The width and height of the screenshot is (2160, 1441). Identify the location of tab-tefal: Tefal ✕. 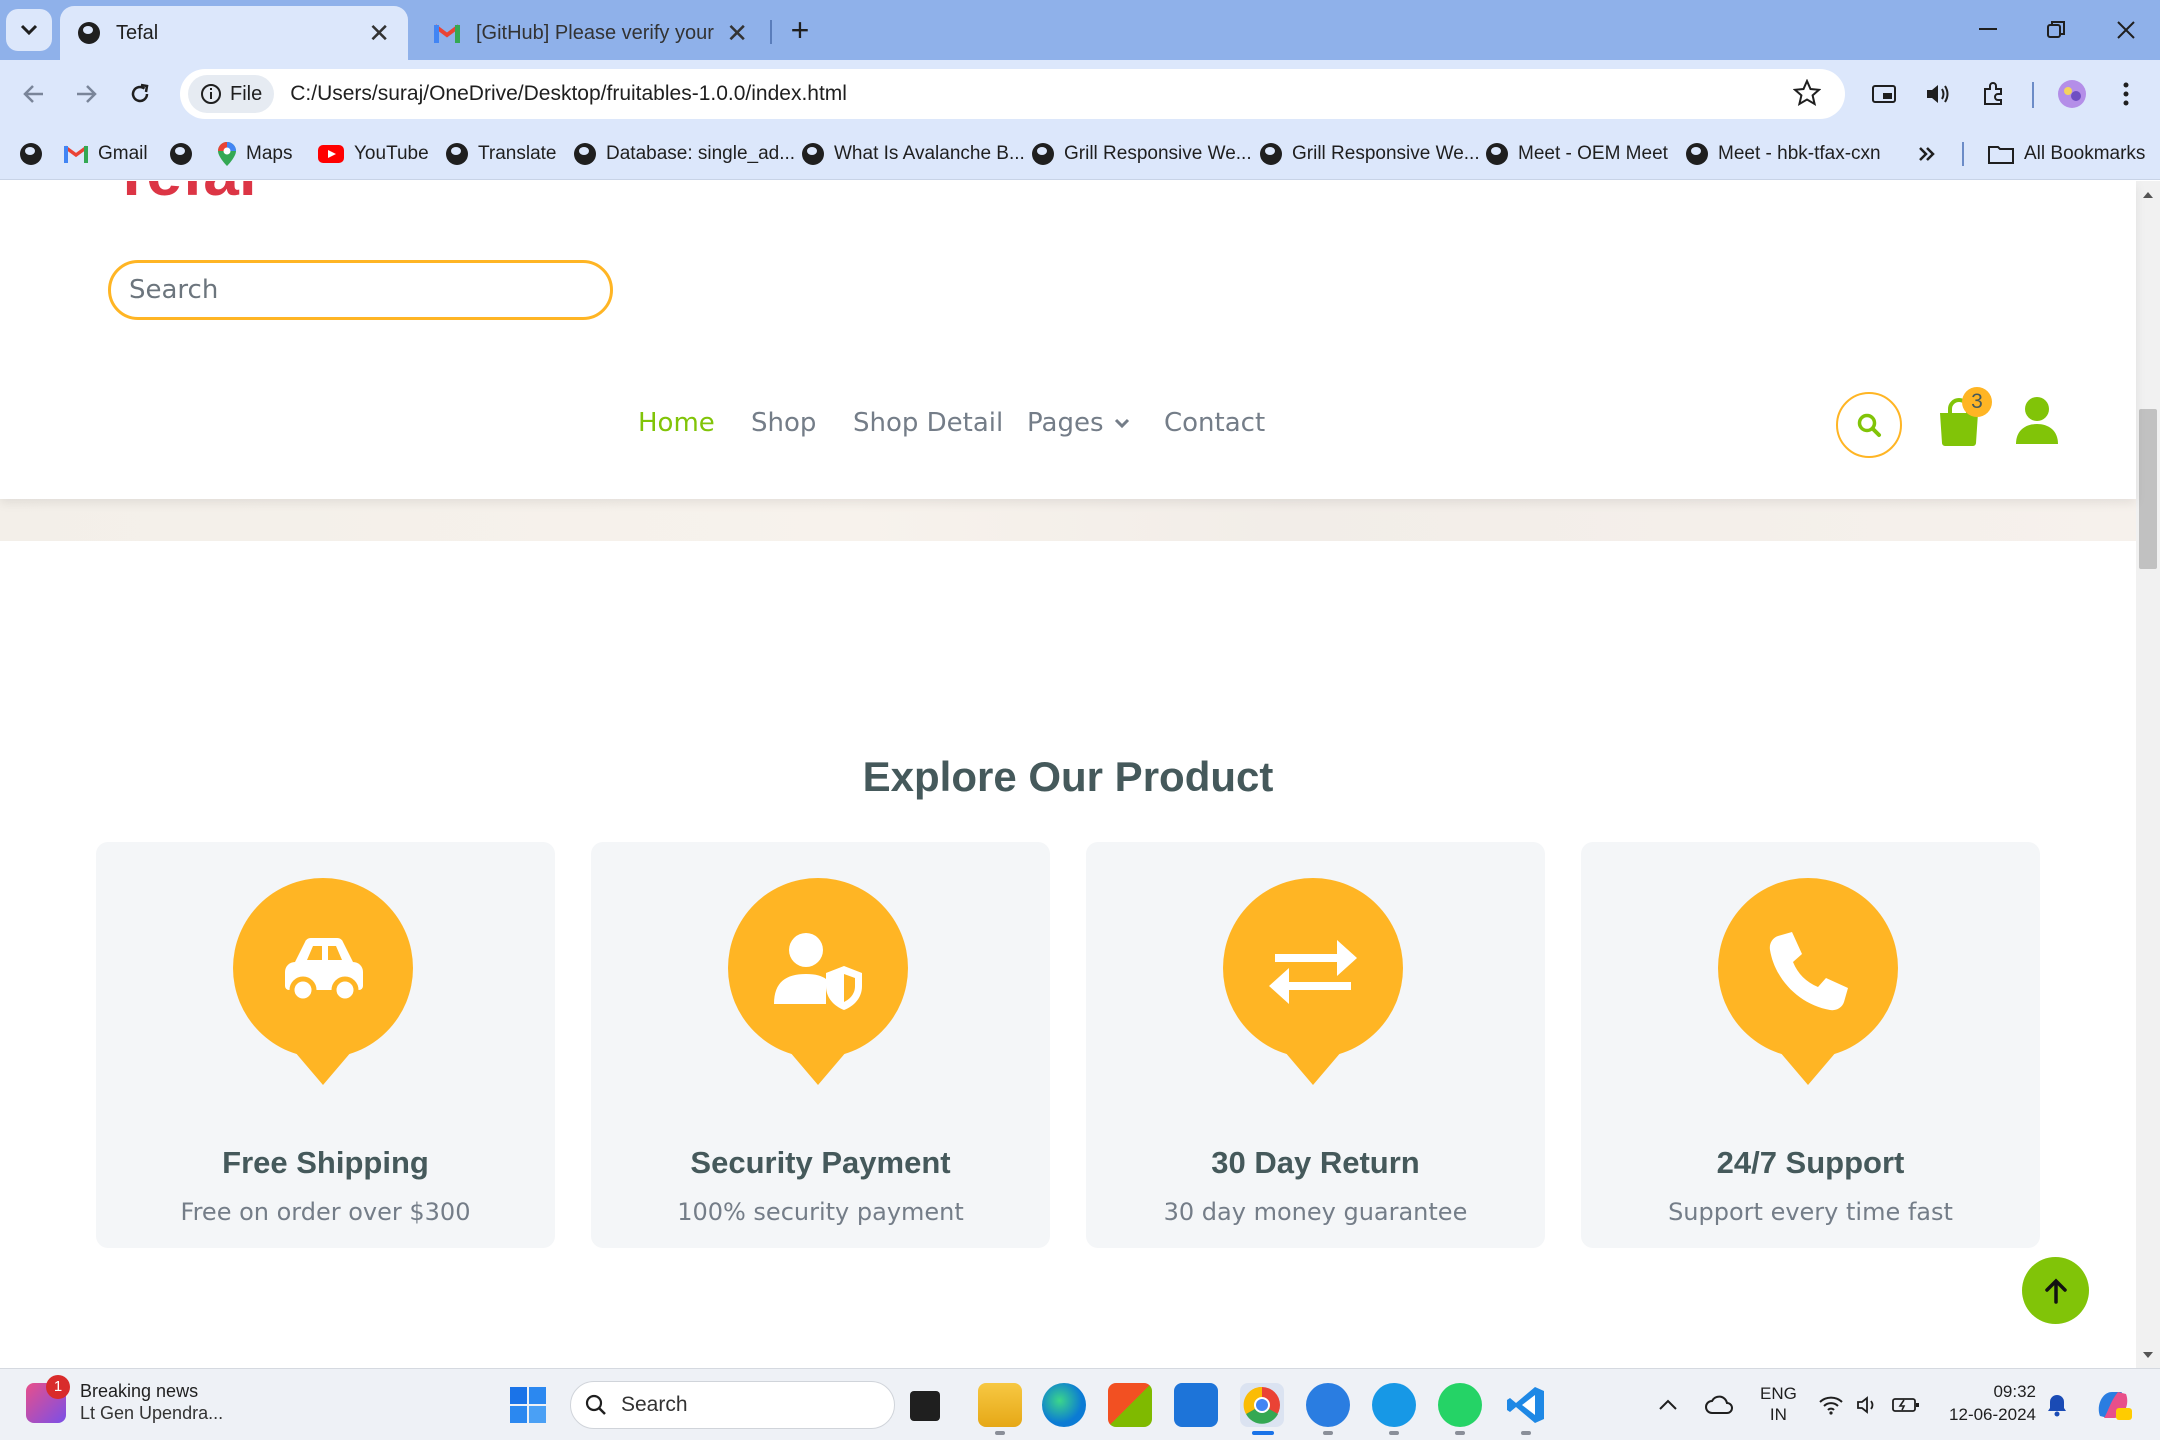
(234, 33).